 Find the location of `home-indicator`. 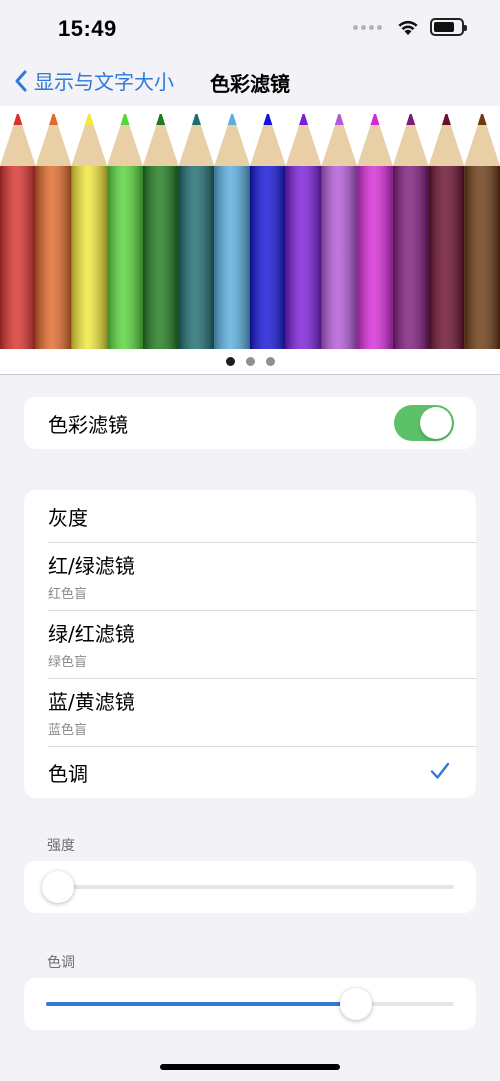

home-indicator is located at coordinates (250, 1067).